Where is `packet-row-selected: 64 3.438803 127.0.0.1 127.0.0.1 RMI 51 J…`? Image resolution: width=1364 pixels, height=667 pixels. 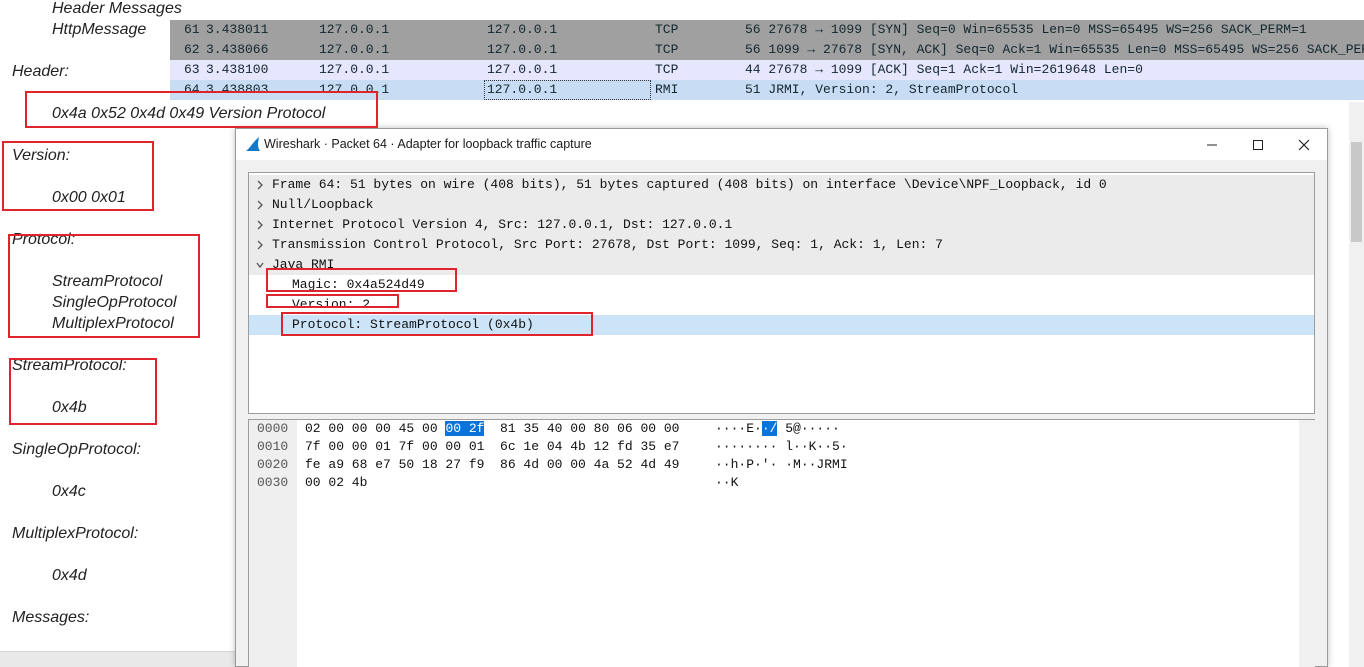
packet-row-selected: 64 3.438803 127.0.0.1 127.0.0.1 RMI 51 J… is located at coordinates (767, 90).